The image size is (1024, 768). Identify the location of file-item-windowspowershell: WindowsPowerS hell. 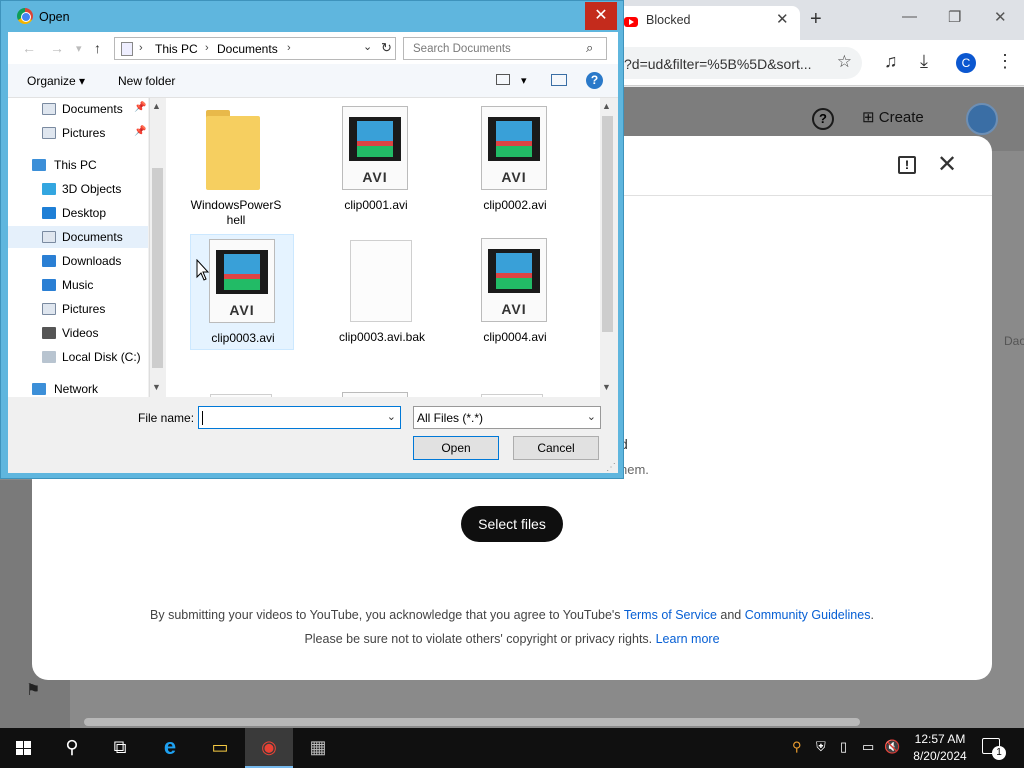
(236, 164).